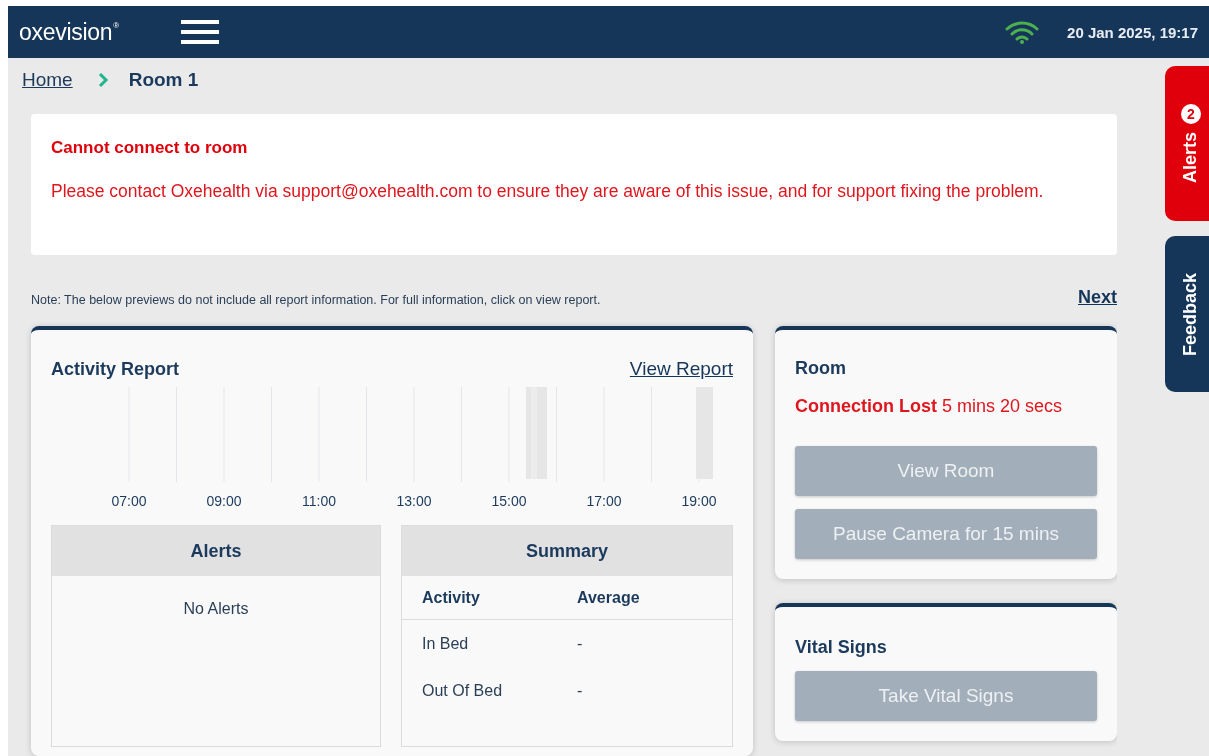 Image resolution: width=1209 pixels, height=756 pixels. What do you see at coordinates (821, 368) in the screenshot?
I see `card-title: Room` at bounding box center [821, 368].